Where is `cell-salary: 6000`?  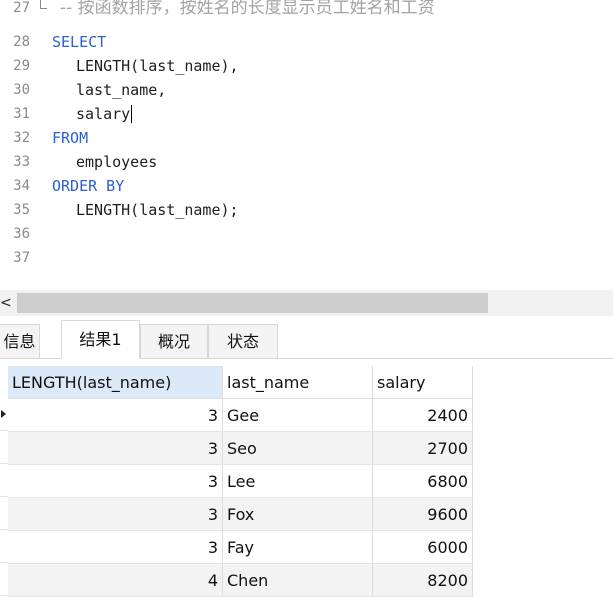 cell-salary: 6000 is located at coordinates (423, 547).